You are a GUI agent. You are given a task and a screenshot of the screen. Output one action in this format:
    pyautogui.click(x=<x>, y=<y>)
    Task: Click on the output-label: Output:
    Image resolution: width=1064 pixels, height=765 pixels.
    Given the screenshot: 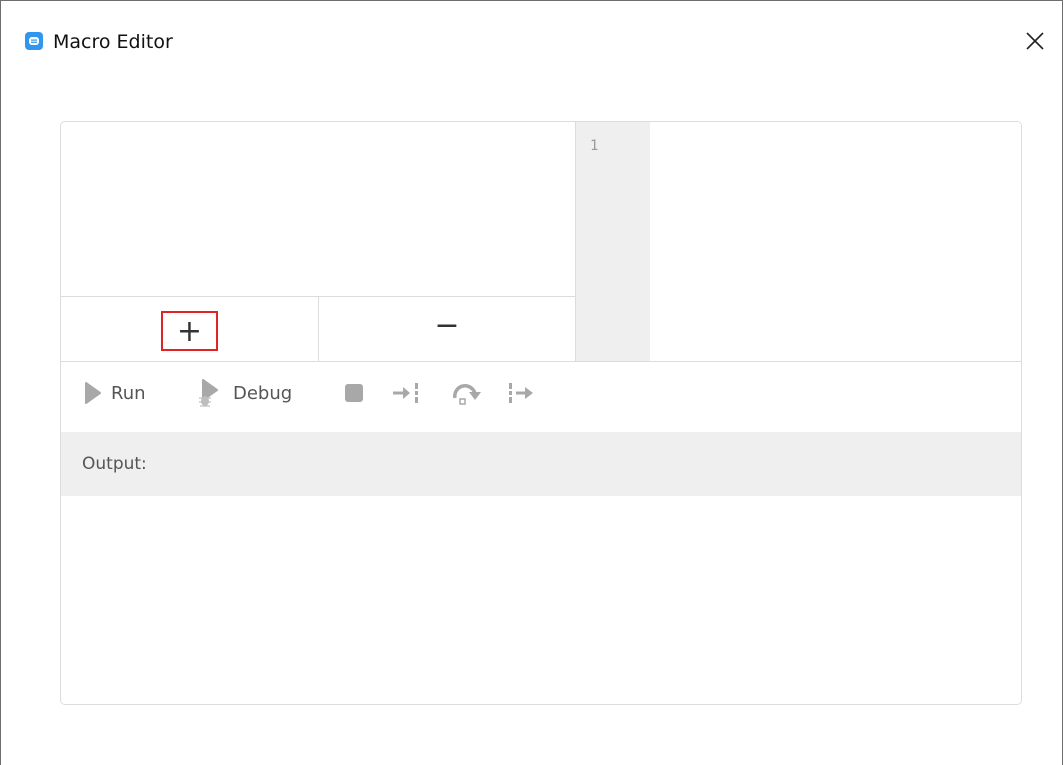 What is the action you would take?
    pyautogui.click(x=114, y=464)
    